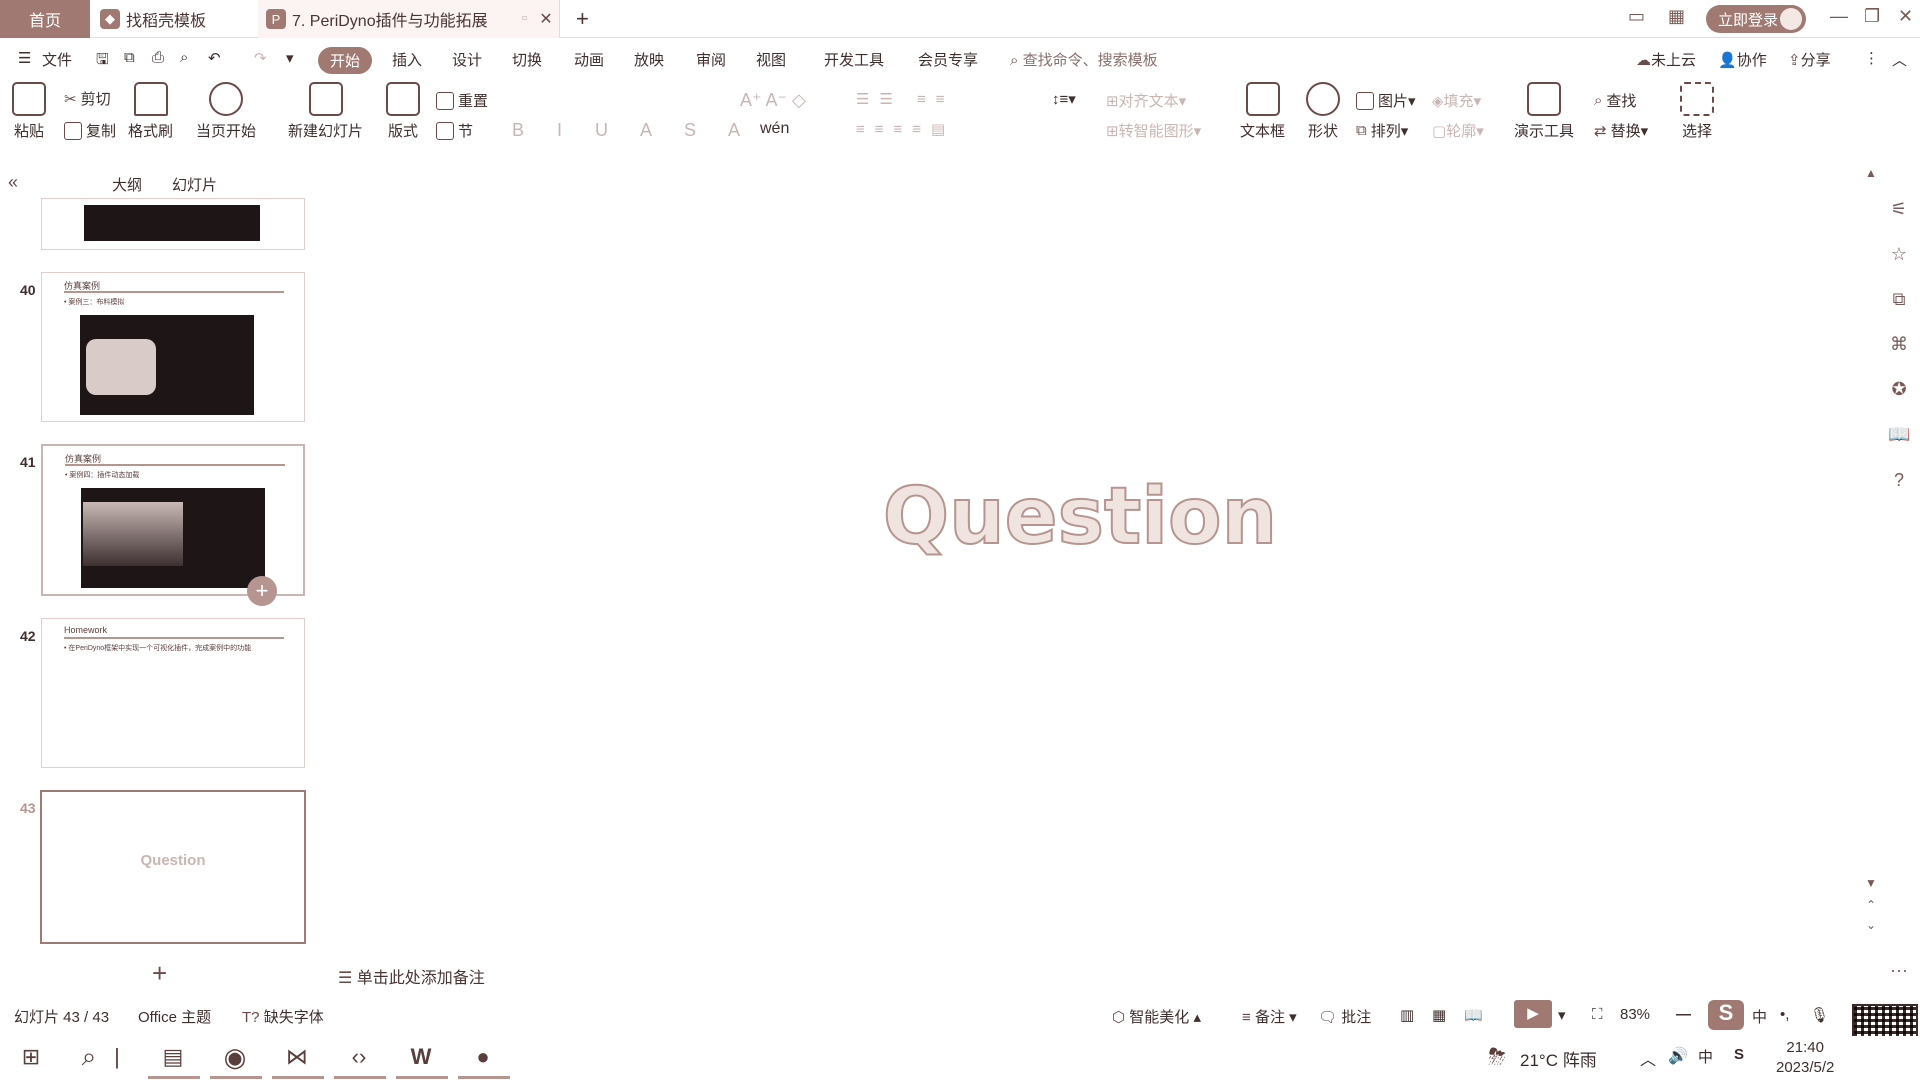 The image size is (1920, 1080). Describe the element at coordinates (129, 57) in the screenshot. I see `export-icon: ⧉` at that location.